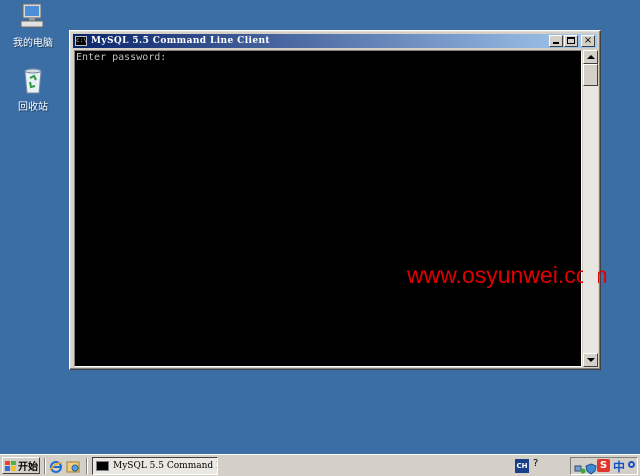 This screenshot has width=640, height=476. I want to click on window-controls: ×, so click(571, 41).